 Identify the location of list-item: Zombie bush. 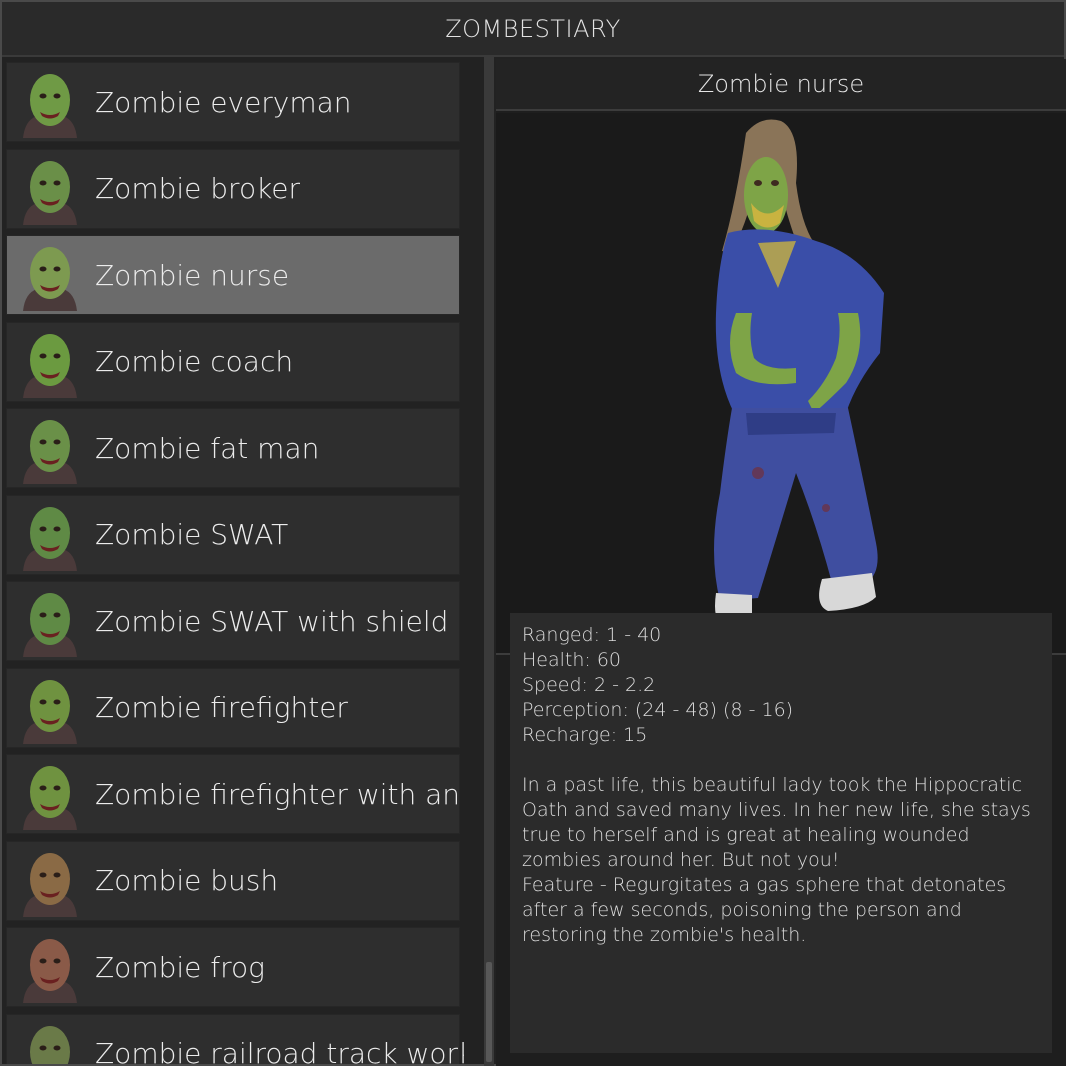
(233, 880).